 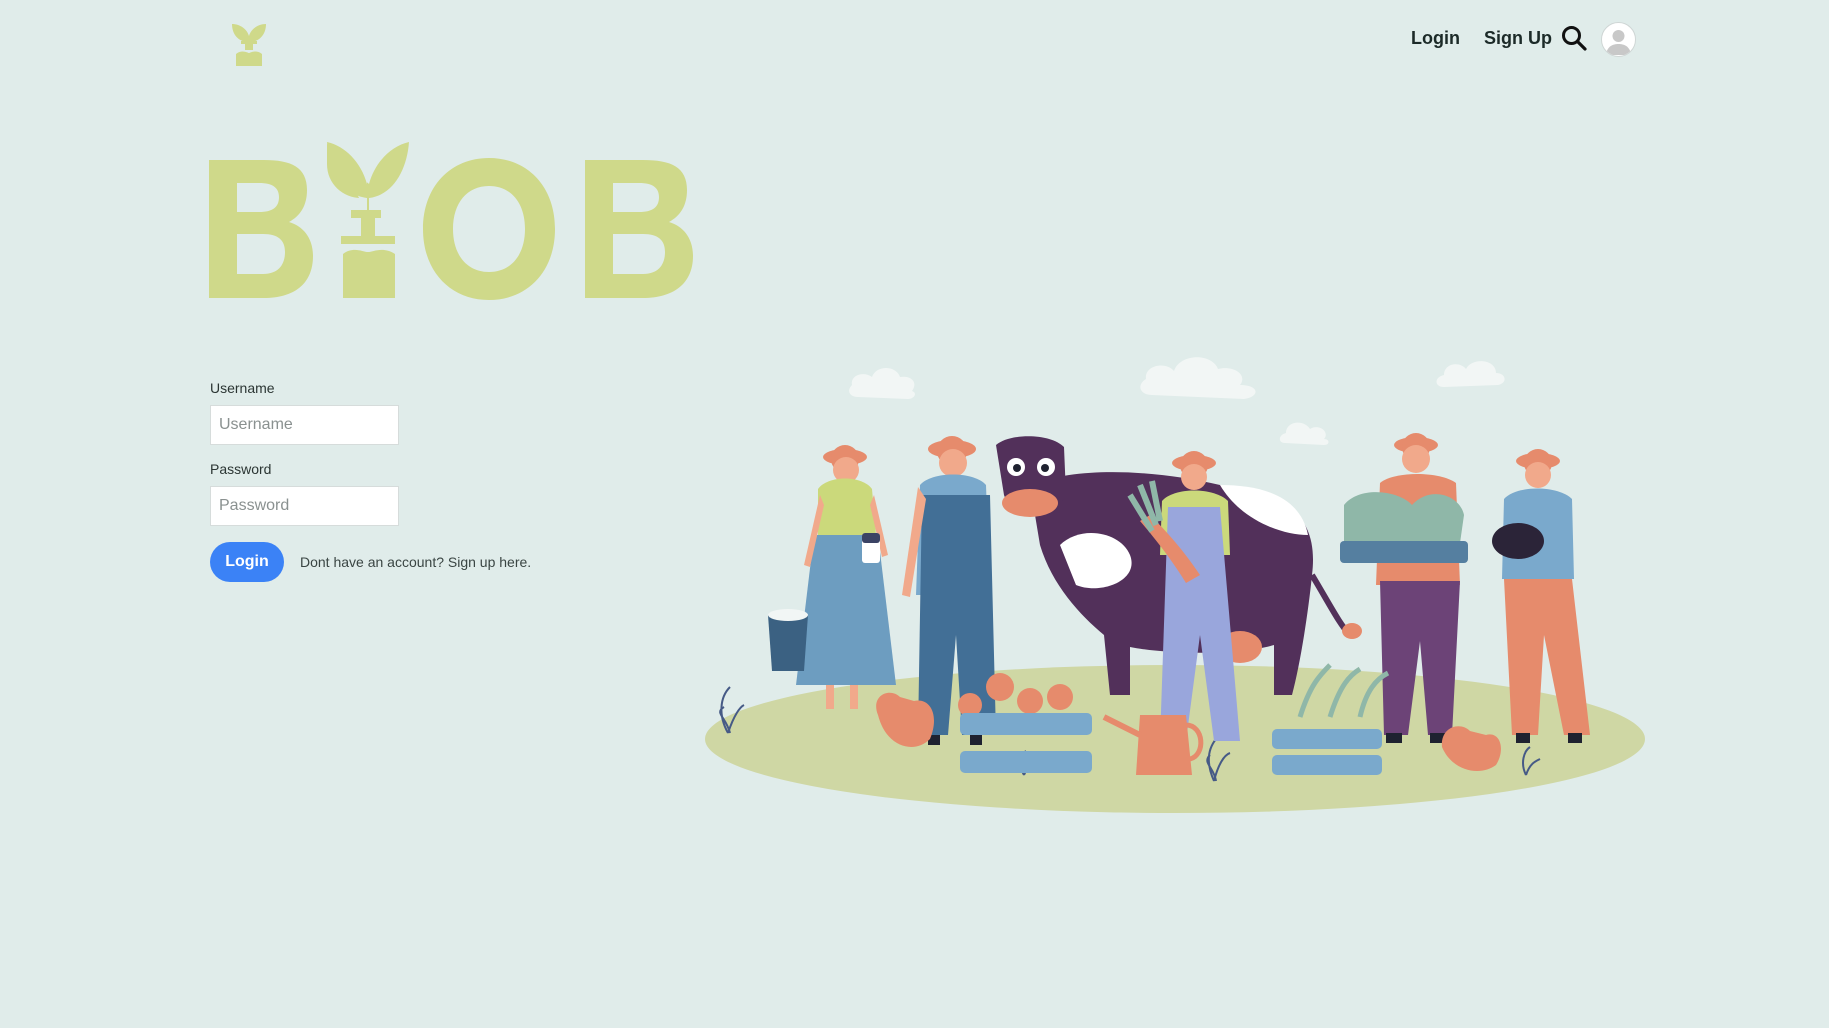 What do you see at coordinates (1177, 401) in the screenshot?
I see `cloud-shapes` at bounding box center [1177, 401].